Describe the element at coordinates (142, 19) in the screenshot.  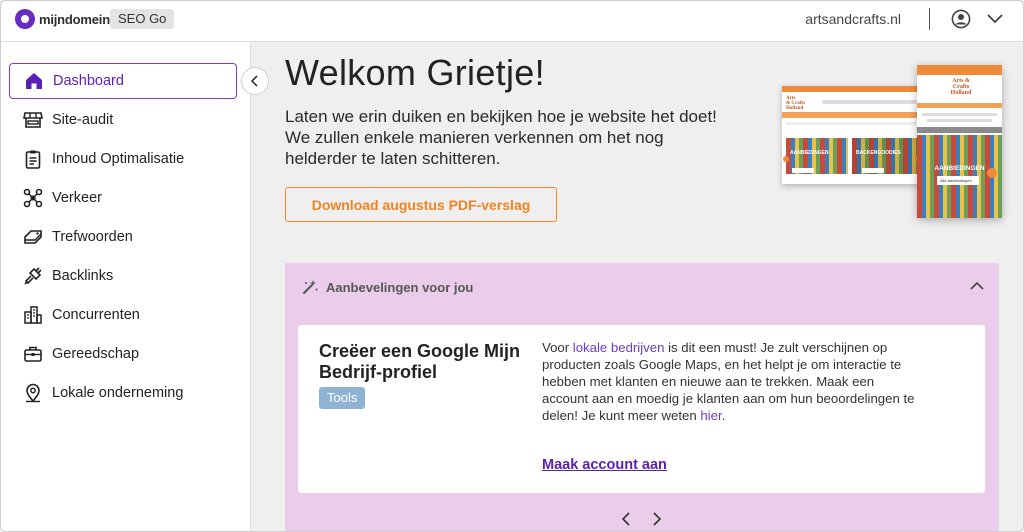
I see `product-badge: SEO Go` at that location.